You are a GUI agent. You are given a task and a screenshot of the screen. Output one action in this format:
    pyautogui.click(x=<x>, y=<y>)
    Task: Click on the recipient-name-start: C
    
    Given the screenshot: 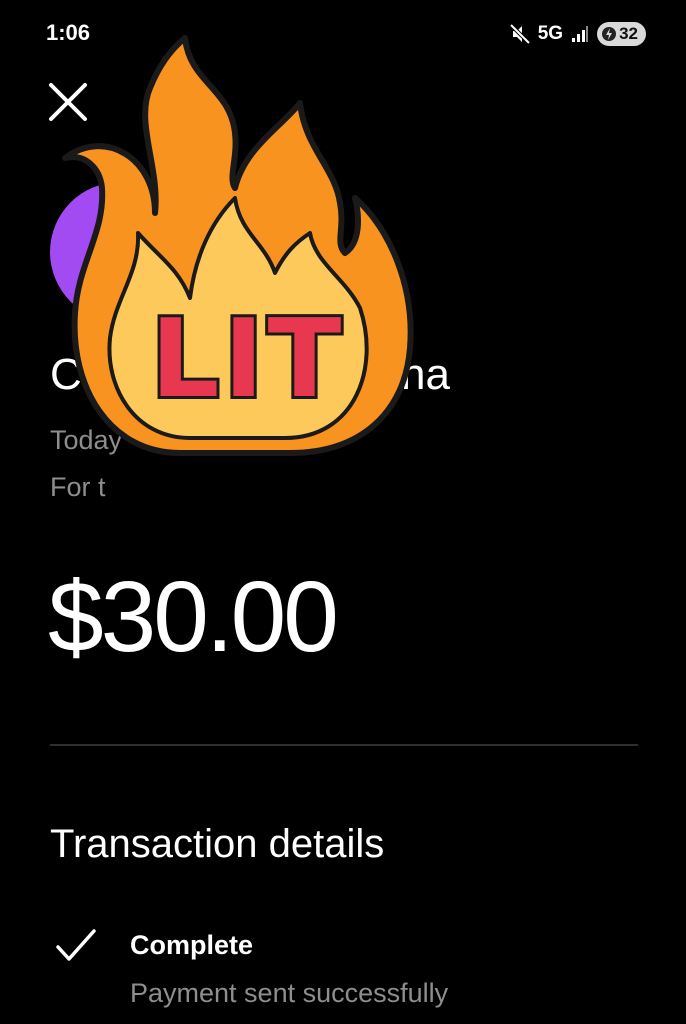 What is the action you would take?
    pyautogui.click(x=66, y=374)
    